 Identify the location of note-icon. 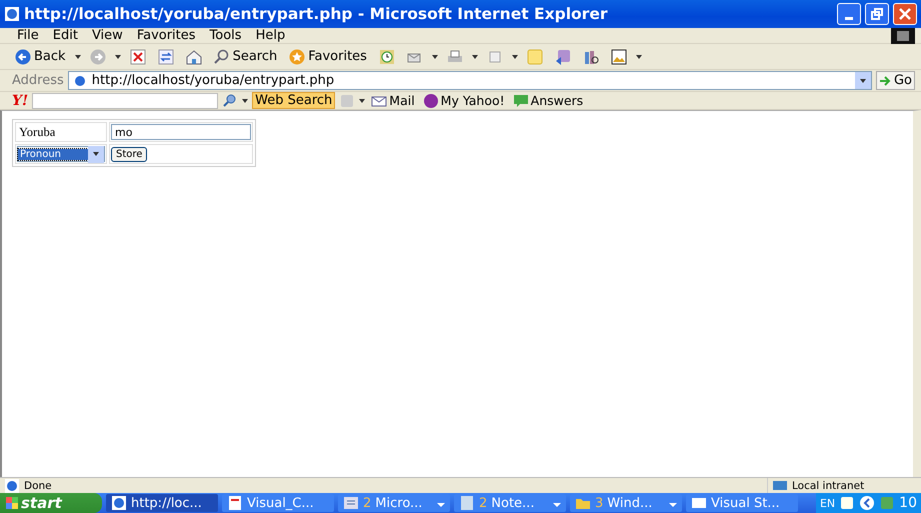
(534, 56).